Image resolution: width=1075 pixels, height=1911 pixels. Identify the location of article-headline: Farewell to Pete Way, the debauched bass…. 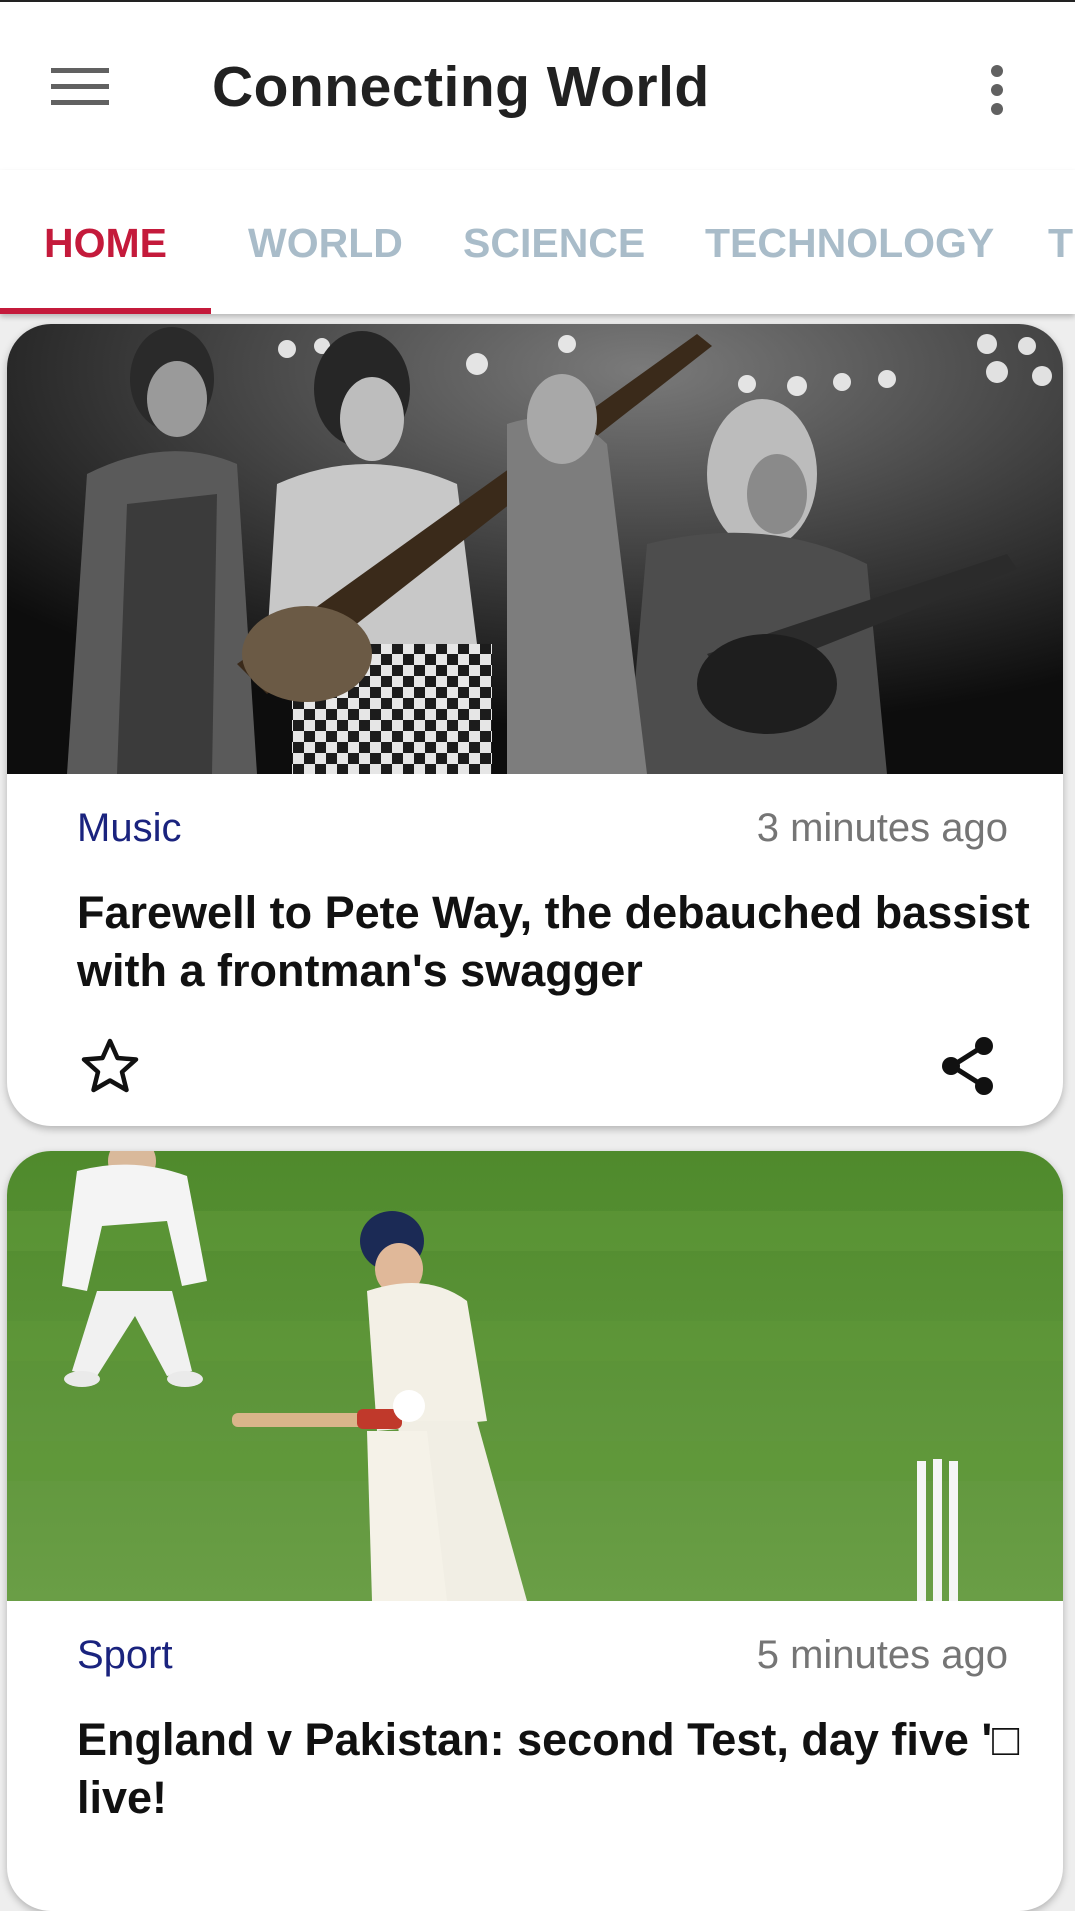
(562, 942).